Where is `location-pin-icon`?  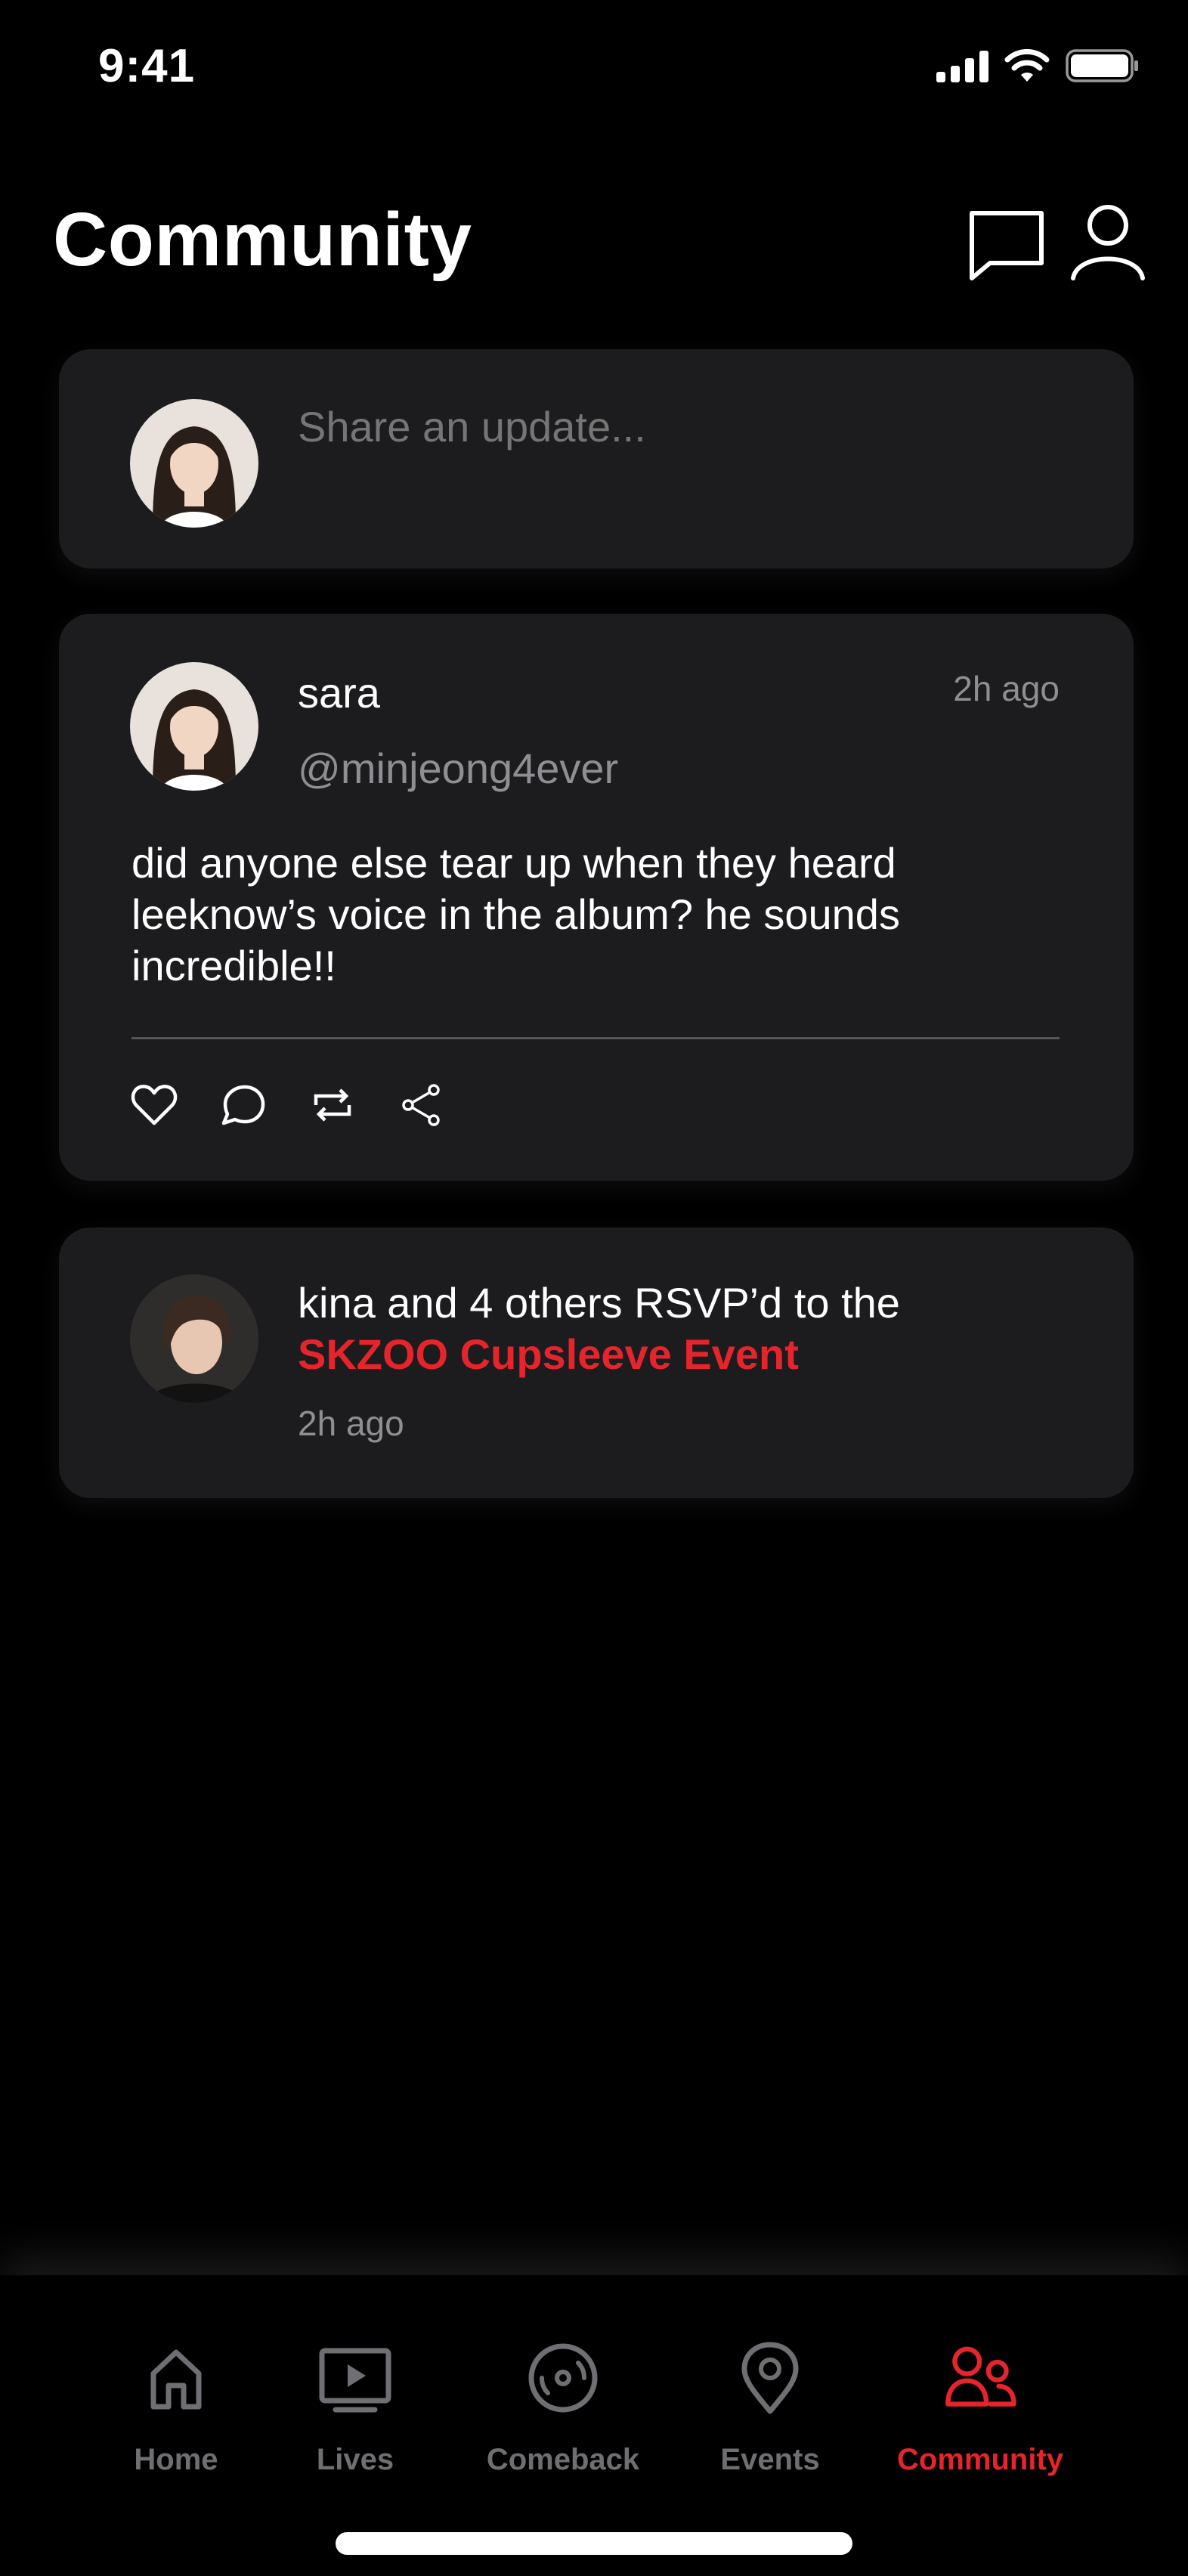 location-pin-icon is located at coordinates (770, 2378).